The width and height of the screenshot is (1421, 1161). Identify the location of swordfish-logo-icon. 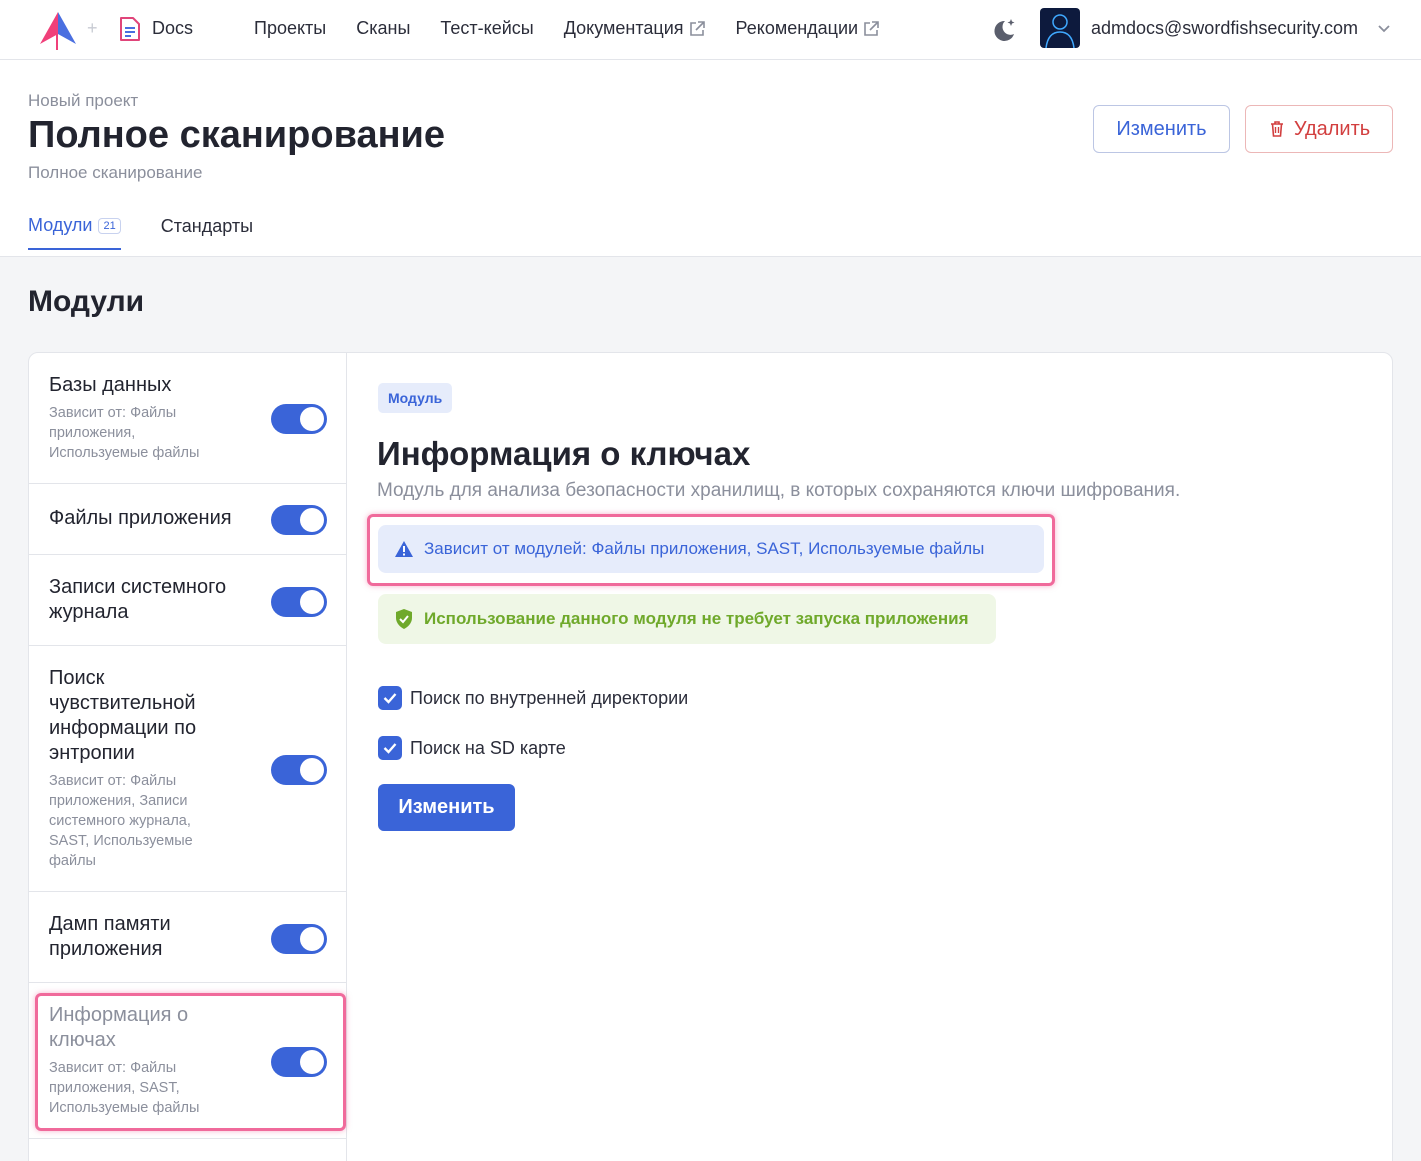
(58, 30).